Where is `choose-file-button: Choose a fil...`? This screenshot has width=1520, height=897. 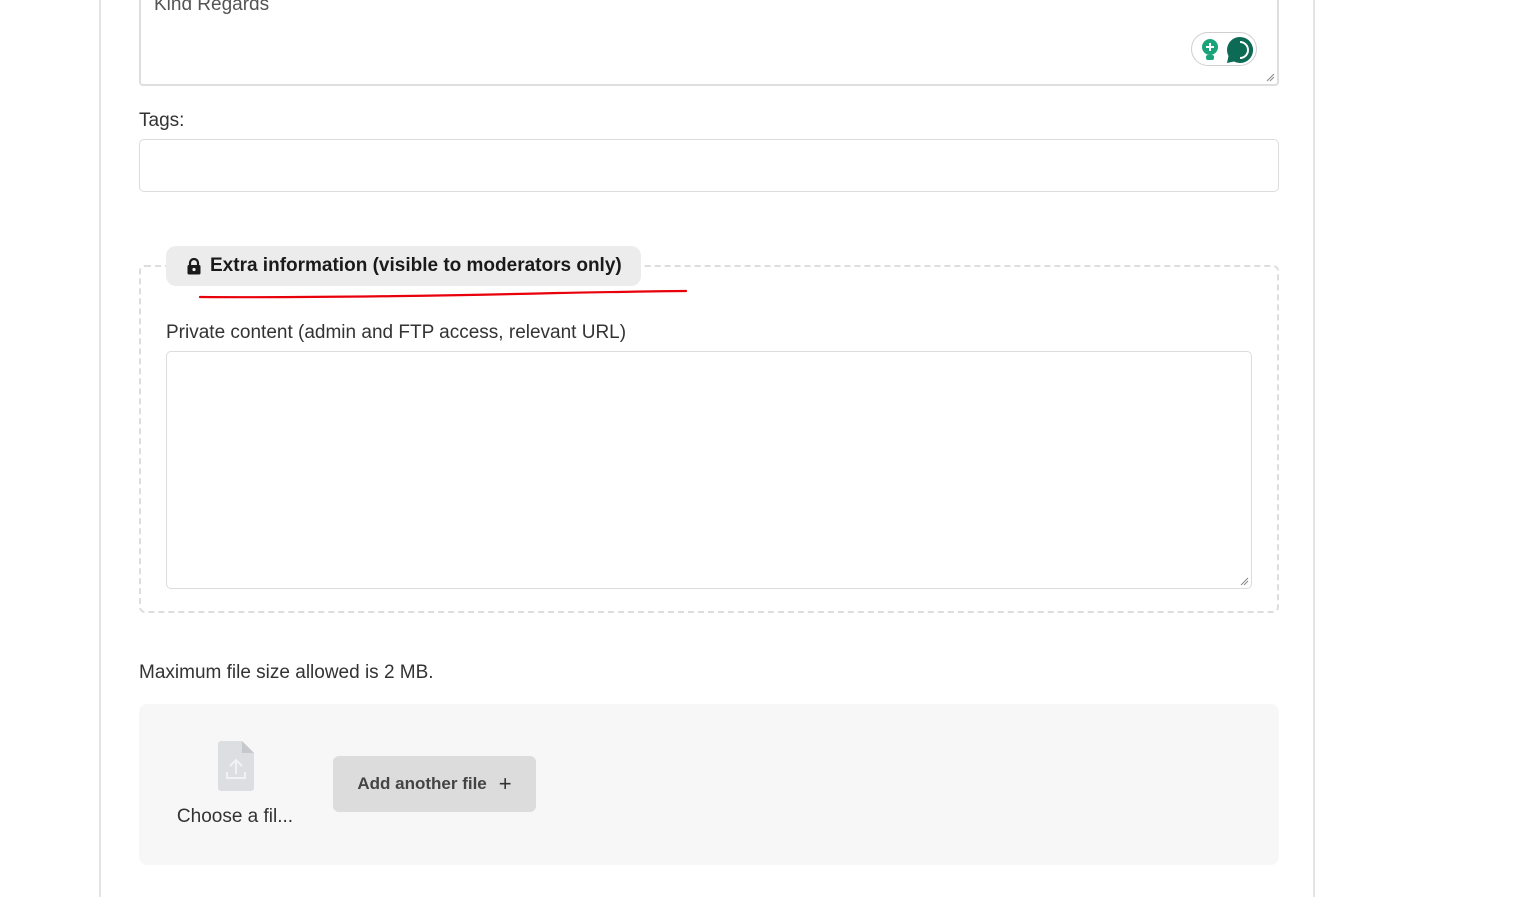 choose-file-button: Choose a fil... is located at coordinates (235, 788).